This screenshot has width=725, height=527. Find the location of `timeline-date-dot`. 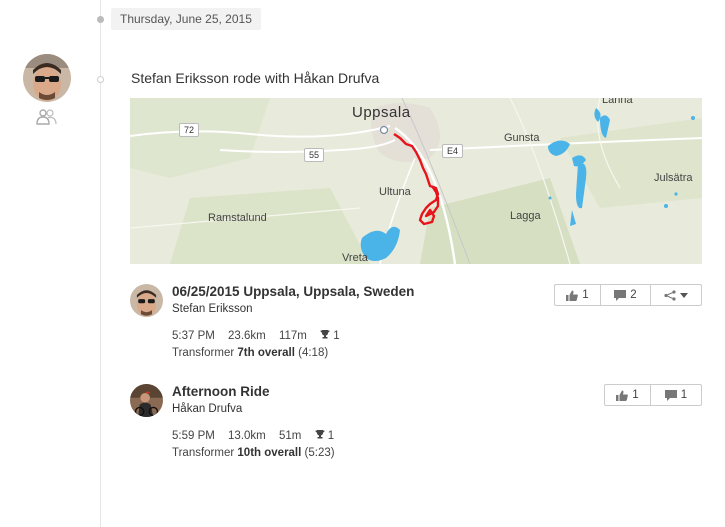

timeline-date-dot is located at coordinates (100, 19).